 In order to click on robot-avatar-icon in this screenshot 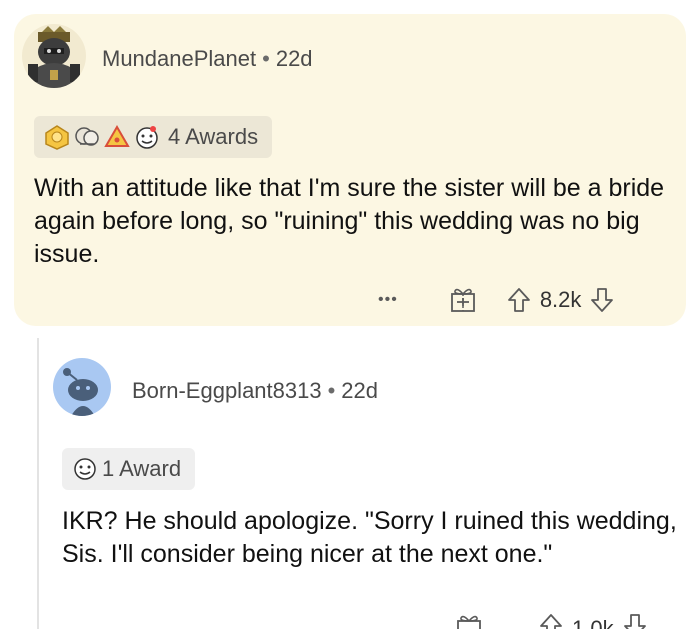, I will do `click(54, 57)`.